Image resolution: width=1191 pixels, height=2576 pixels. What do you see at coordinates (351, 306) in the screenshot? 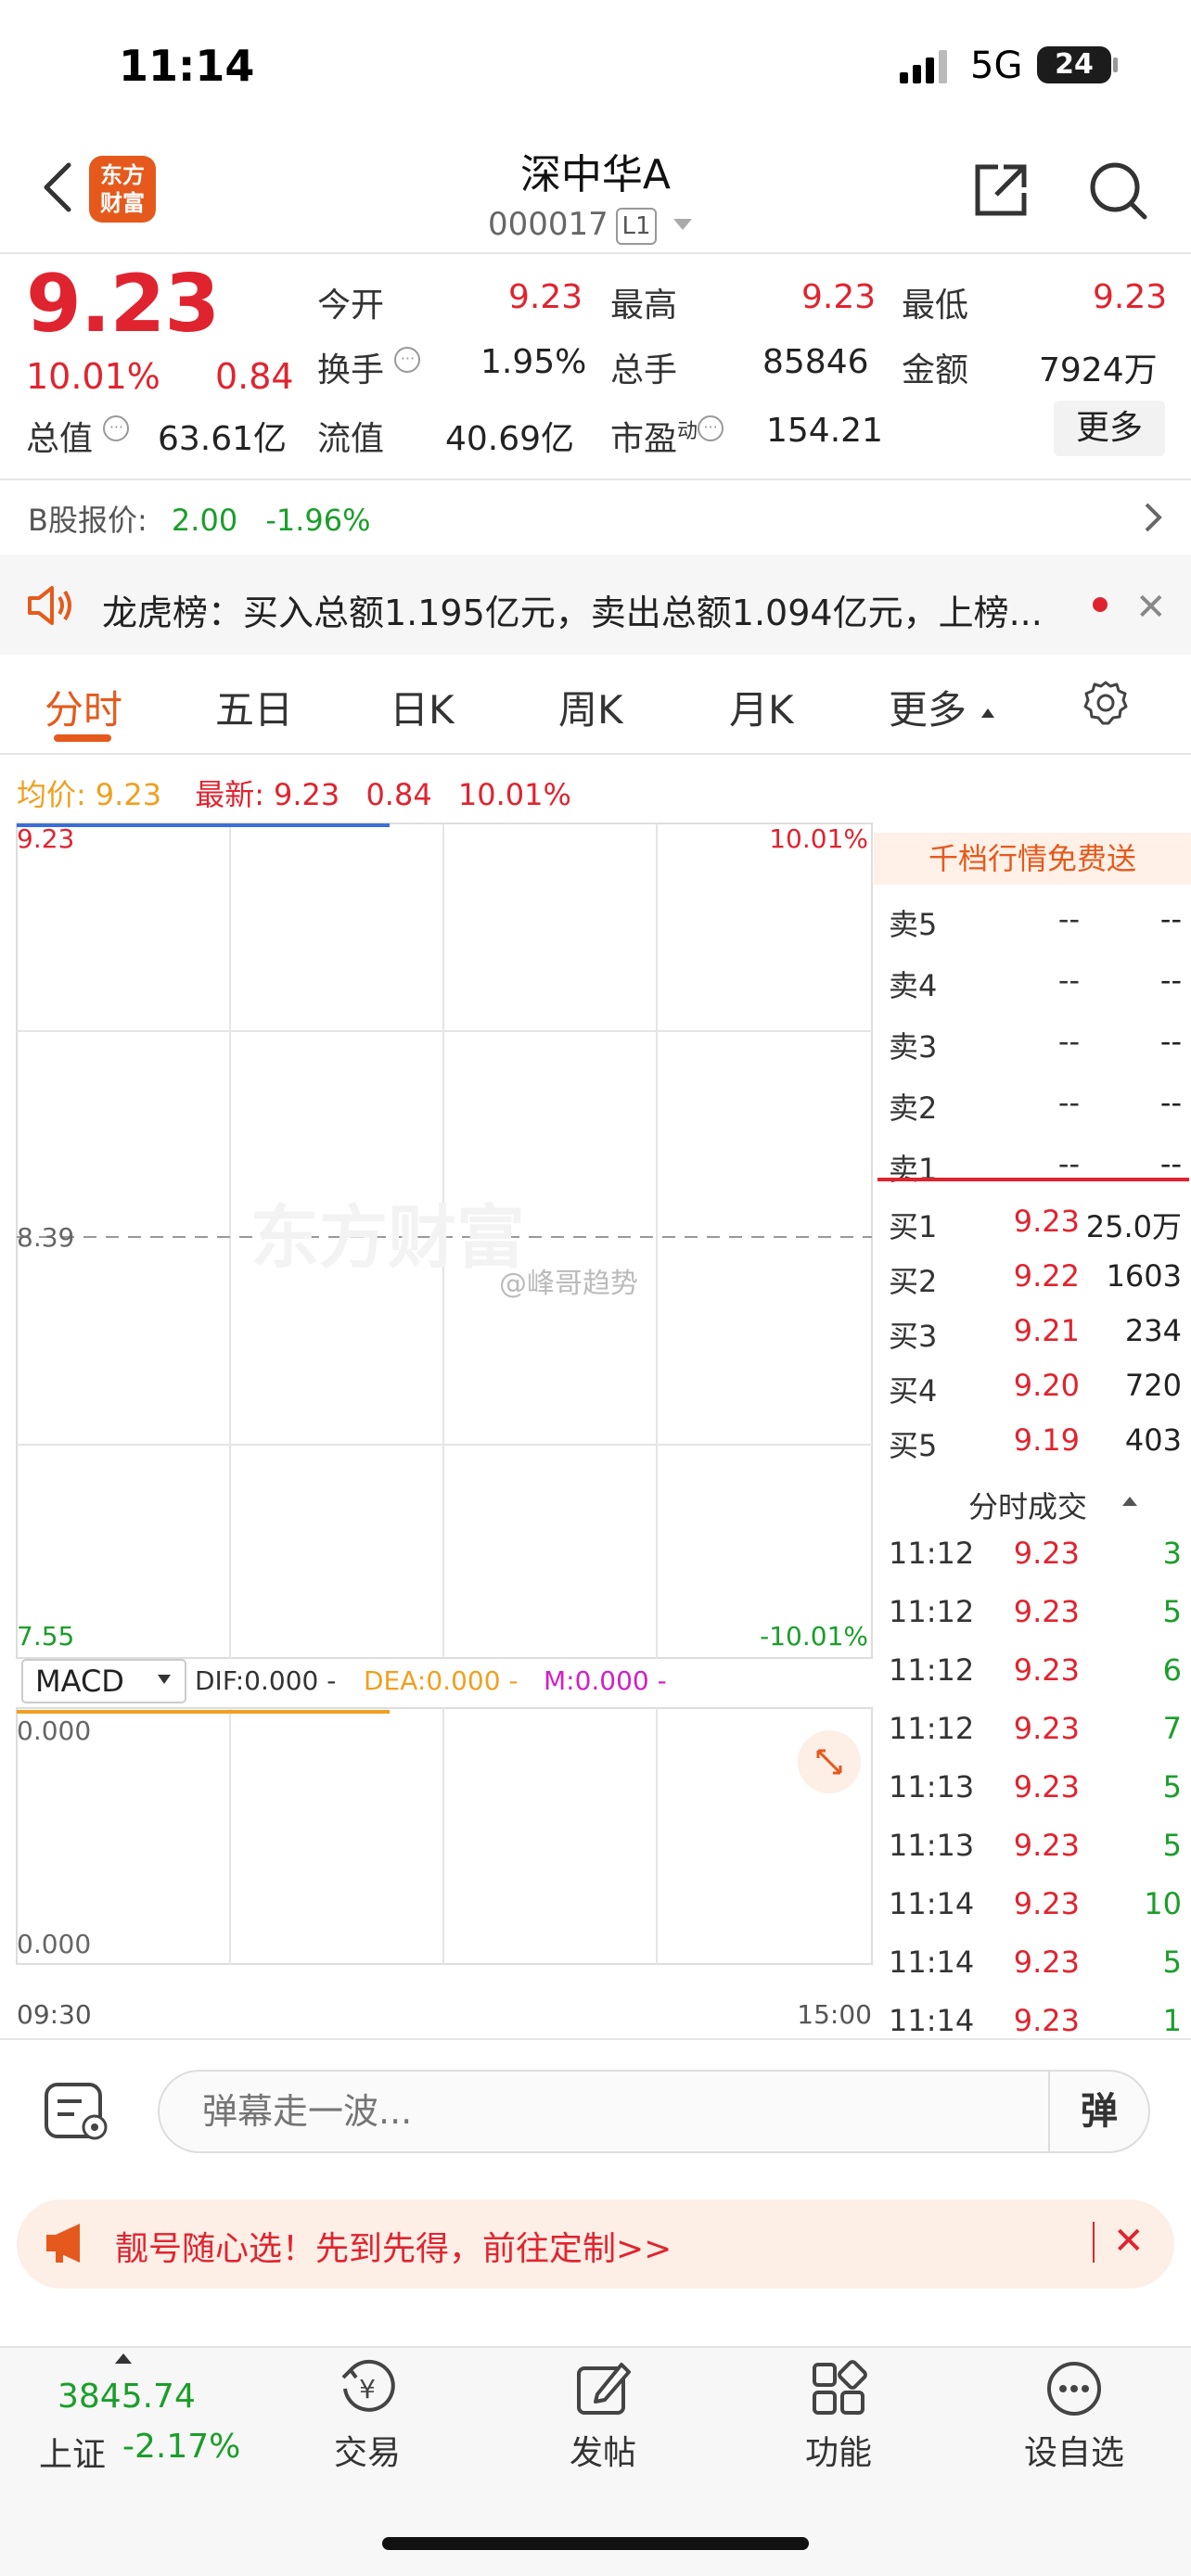
I see `open-label: 今开` at bounding box center [351, 306].